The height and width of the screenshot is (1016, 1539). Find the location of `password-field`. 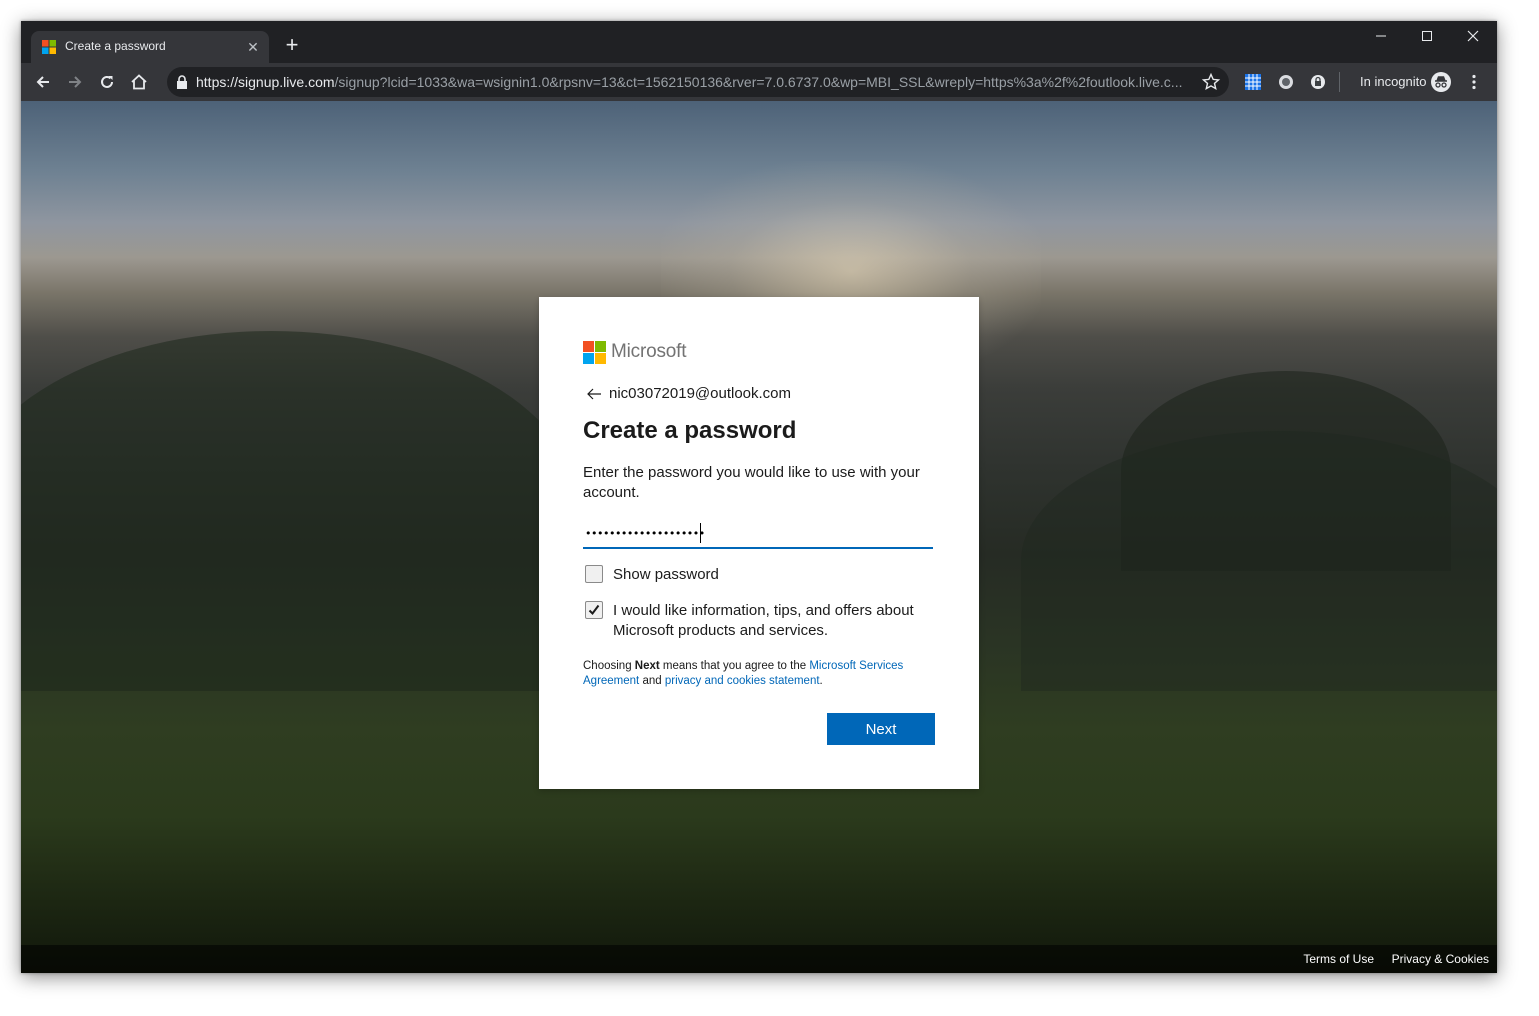

password-field is located at coordinates (758, 534).